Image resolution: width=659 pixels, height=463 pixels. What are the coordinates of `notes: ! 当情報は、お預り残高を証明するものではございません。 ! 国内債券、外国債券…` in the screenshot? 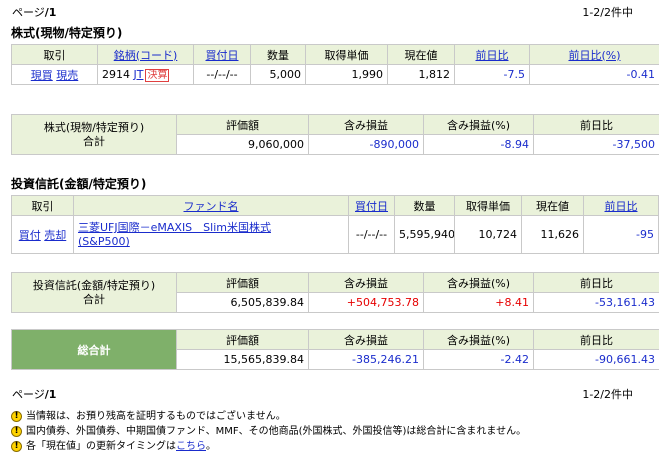 It's located at (268, 431).